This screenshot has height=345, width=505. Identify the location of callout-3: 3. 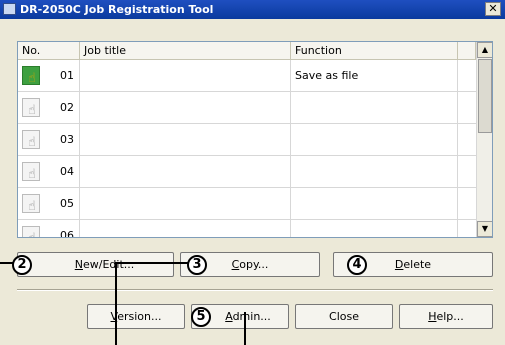
(197, 265).